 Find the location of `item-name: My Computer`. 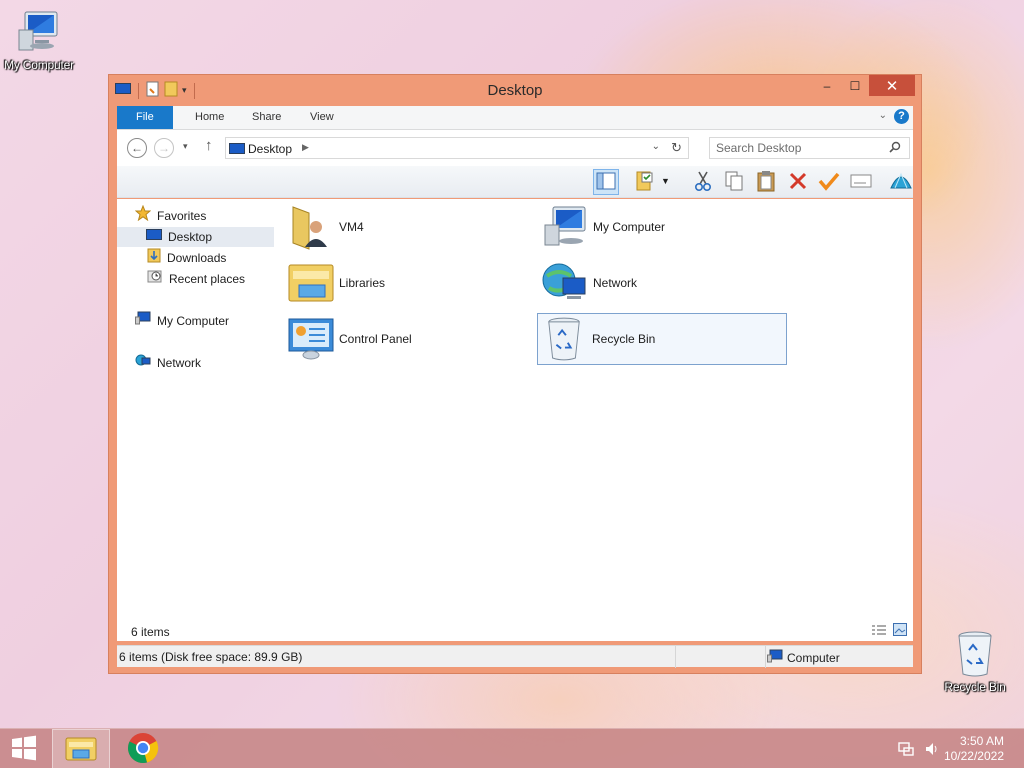

item-name: My Computer is located at coordinates (629, 227).